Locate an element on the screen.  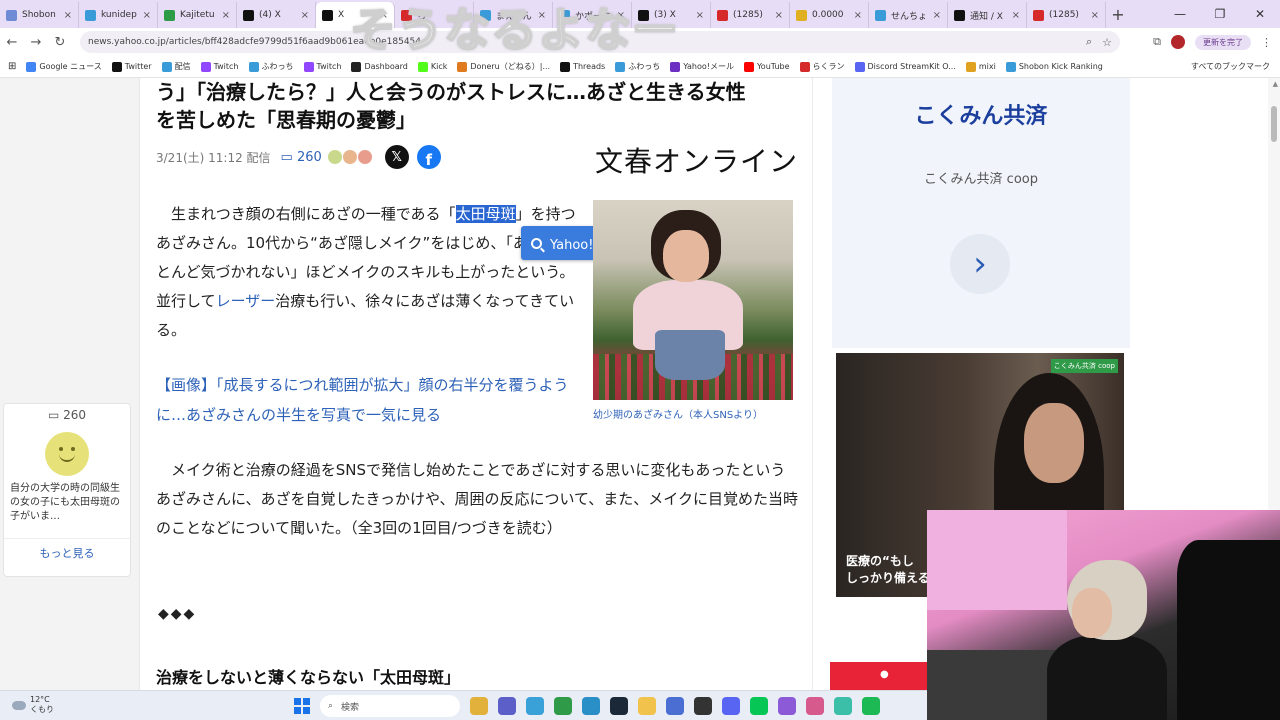
stream-overlay-caption: そうなるよなー is located at coordinates (514, 30).